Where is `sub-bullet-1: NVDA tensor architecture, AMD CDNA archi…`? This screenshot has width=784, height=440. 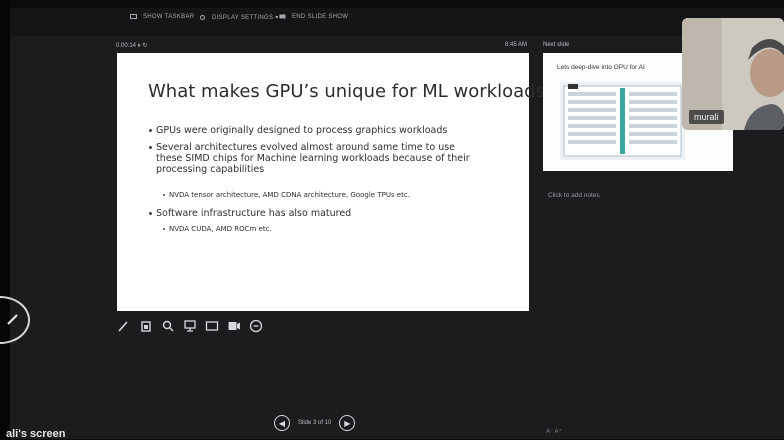 sub-bullet-1: NVDA tensor architecture, AMD CDNA archi… is located at coordinates (289, 195).